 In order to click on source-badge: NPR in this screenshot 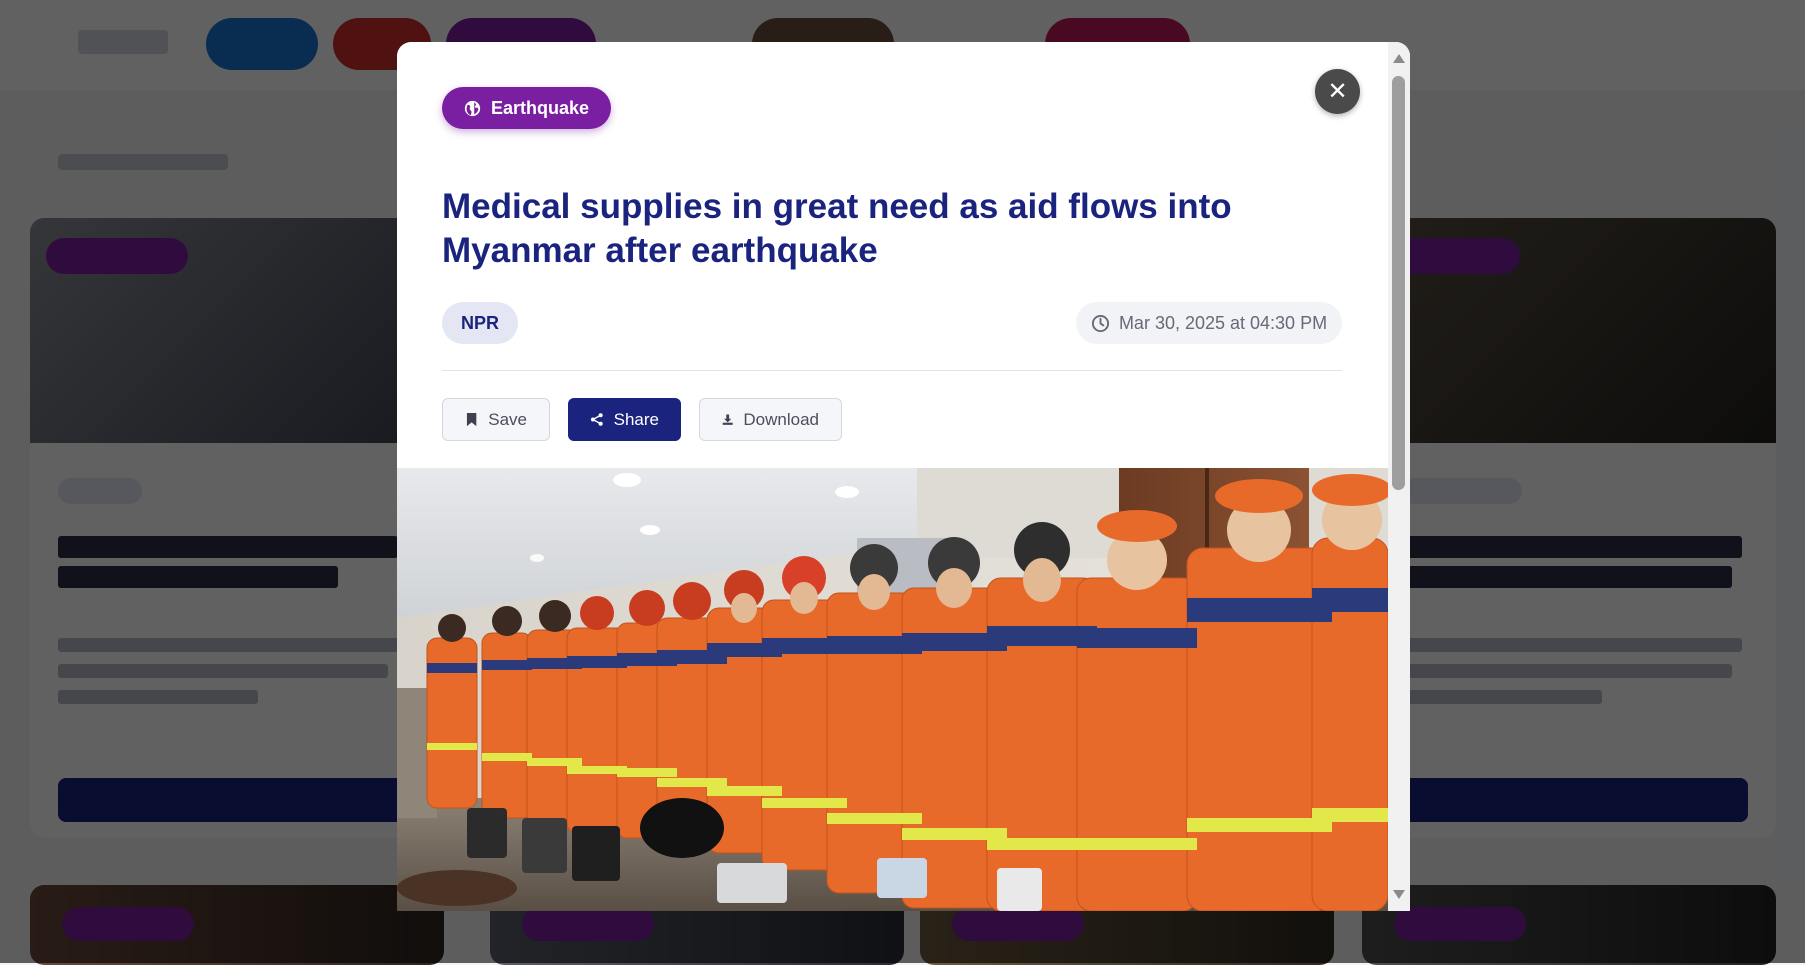, I will do `click(480, 323)`.